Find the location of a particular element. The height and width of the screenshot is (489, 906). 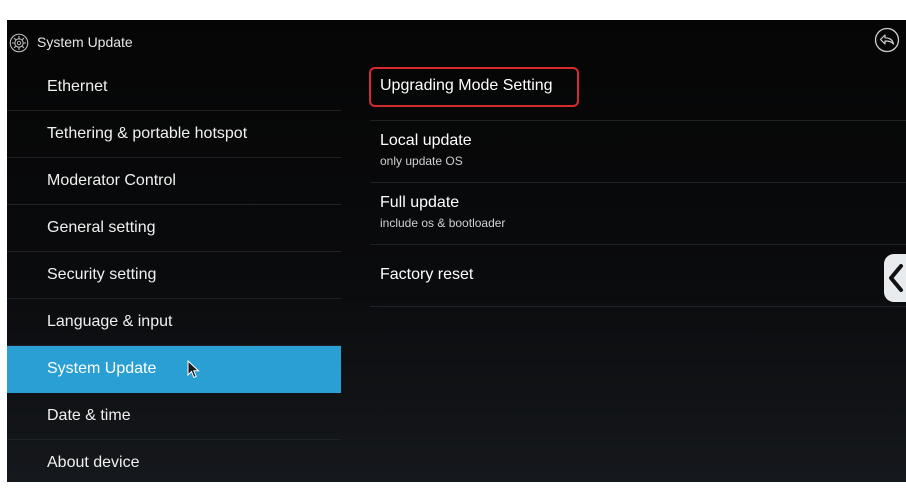

option-title: Factory reset is located at coordinates (427, 274).